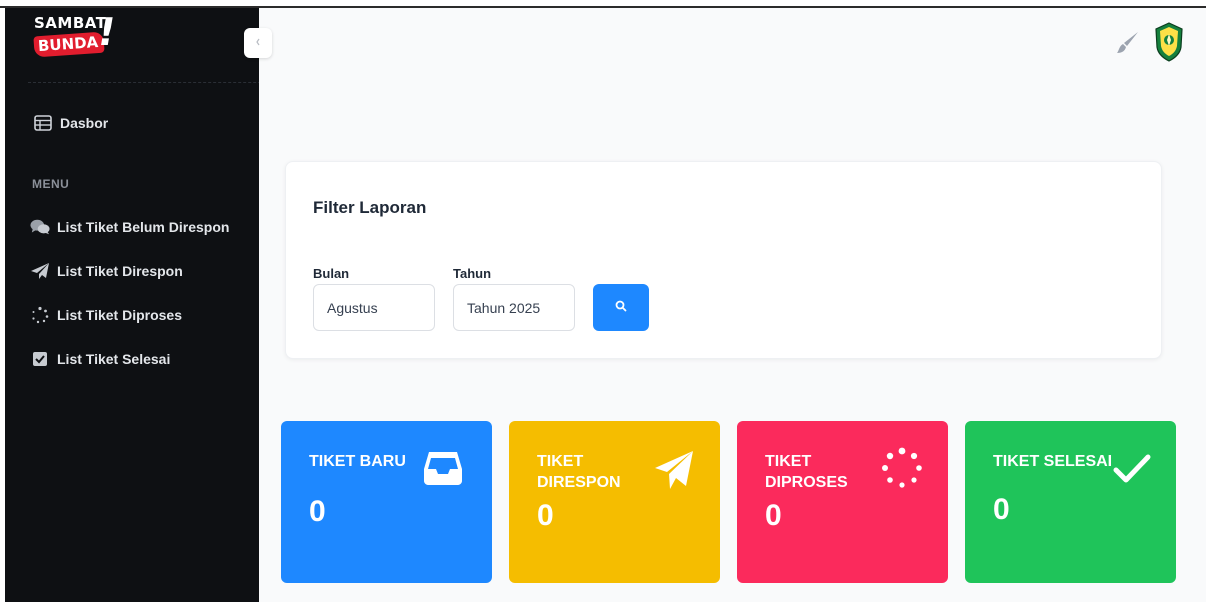 The image size is (1206, 602). I want to click on search-button, so click(621, 307).